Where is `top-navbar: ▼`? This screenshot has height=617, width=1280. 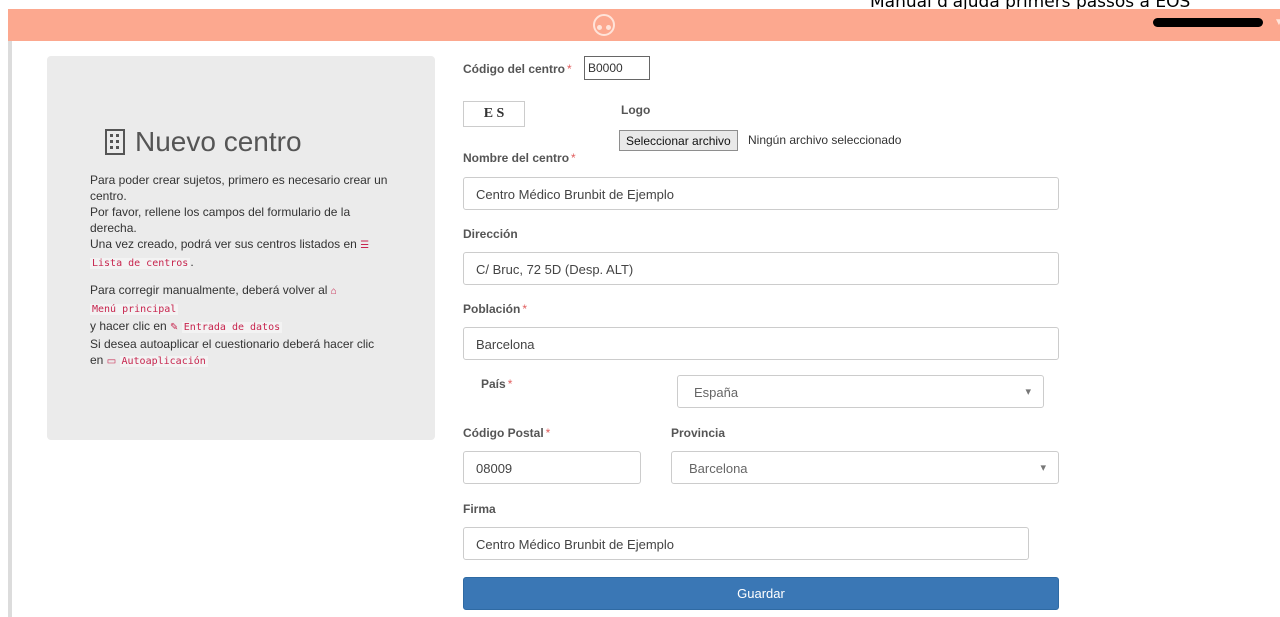
top-navbar: ▼ is located at coordinates (644, 25).